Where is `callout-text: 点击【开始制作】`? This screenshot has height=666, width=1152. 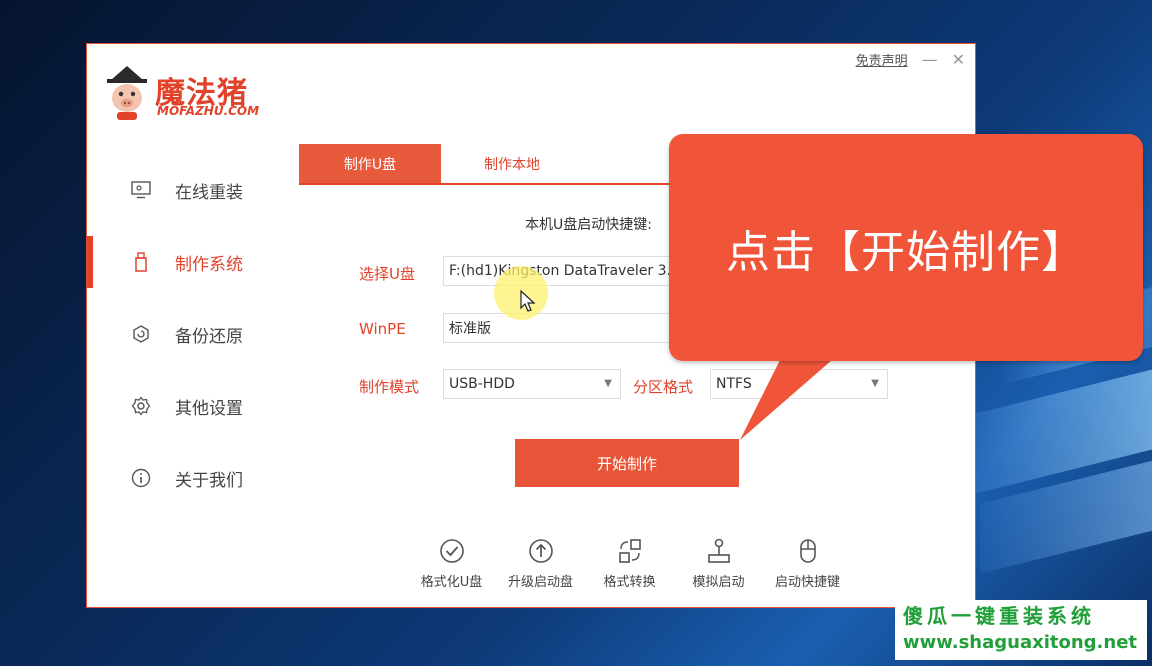
callout-text: 点击【开始制作】 is located at coordinates (906, 252).